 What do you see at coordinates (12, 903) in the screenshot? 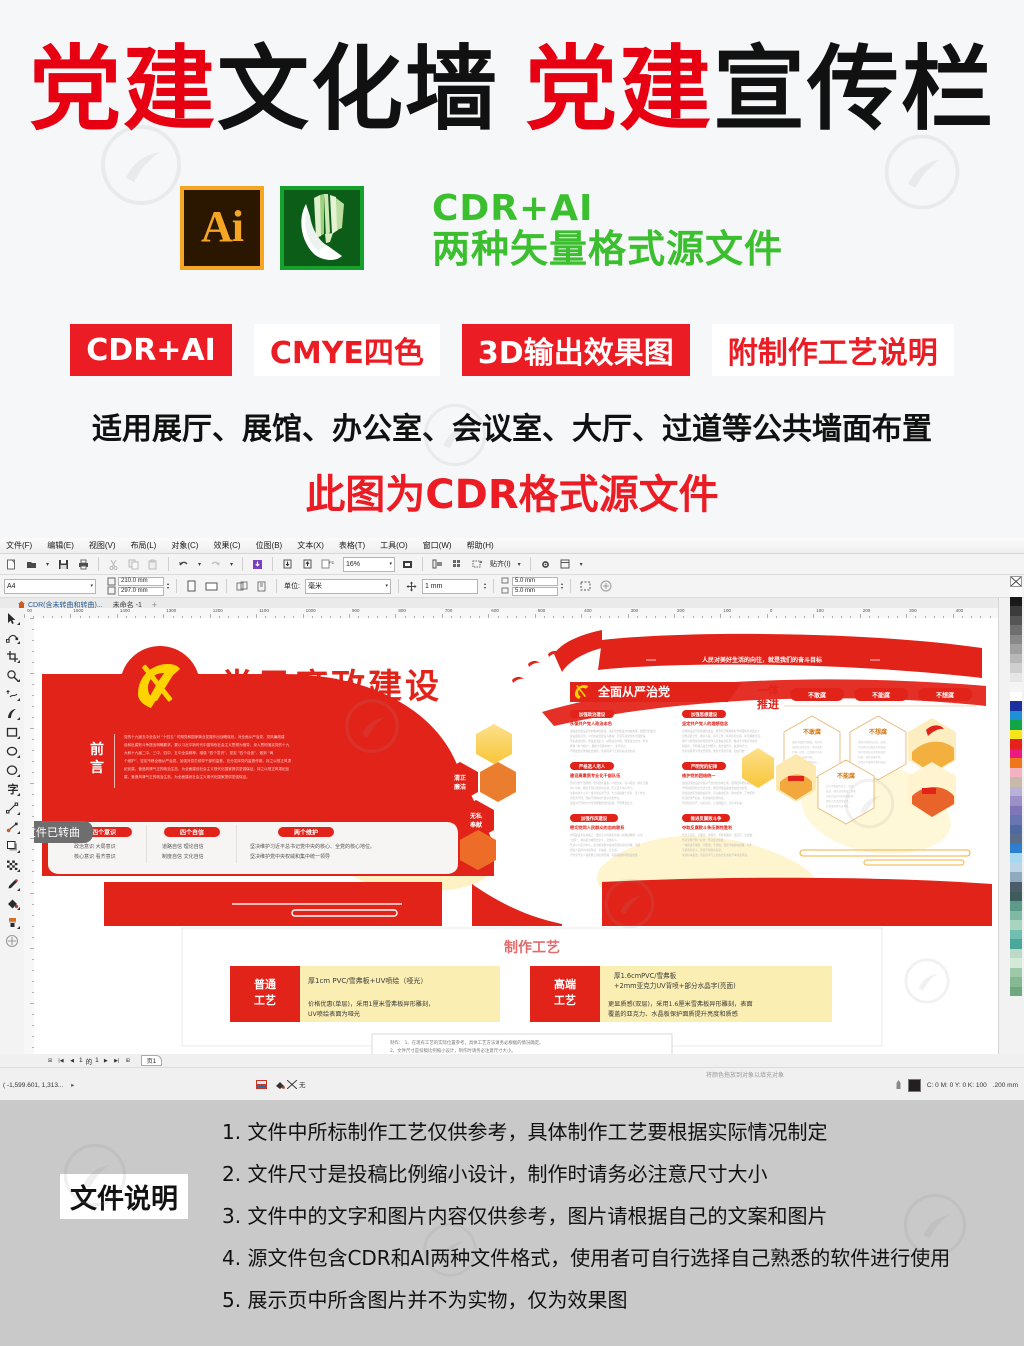
I see `interactive-fill-tool-icon` at bounding box center [12, 903].